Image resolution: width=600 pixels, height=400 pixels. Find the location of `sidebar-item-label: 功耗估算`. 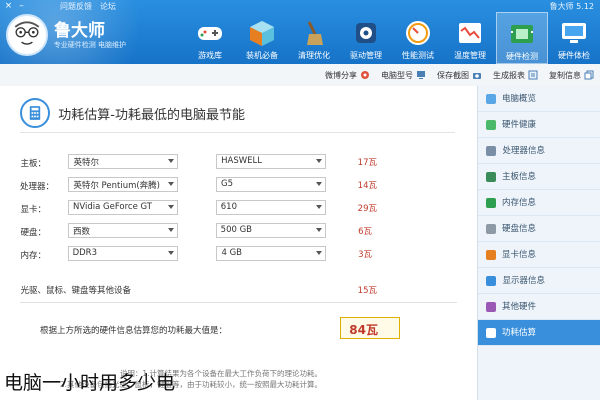

sidebar-item-label: 功耗估算 is located at coordinates (519, 333).